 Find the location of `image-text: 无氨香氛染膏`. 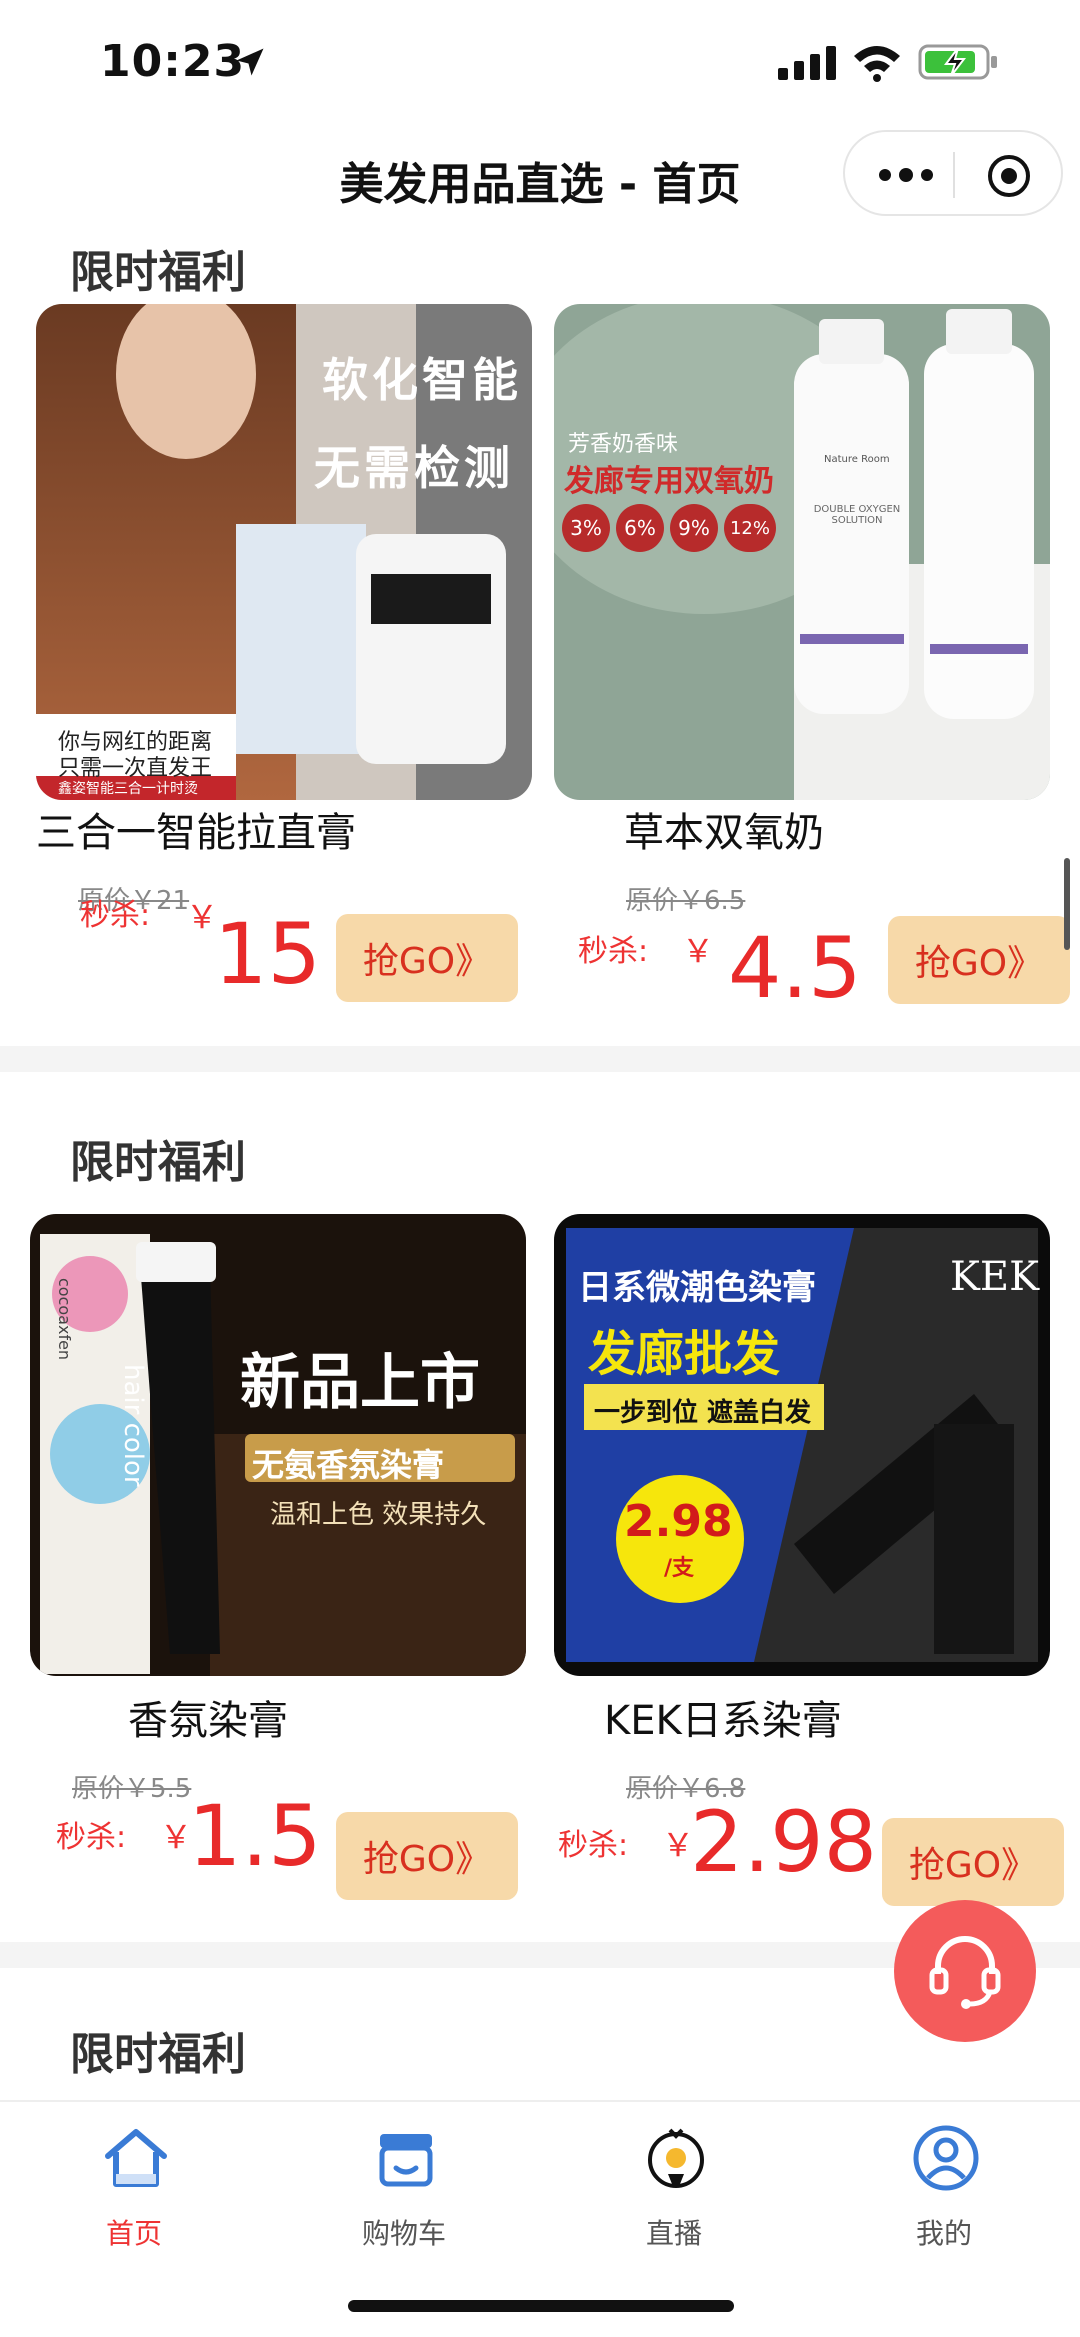

image-text: 无氨香氛染膏 is located at coordinates (348, 1465).